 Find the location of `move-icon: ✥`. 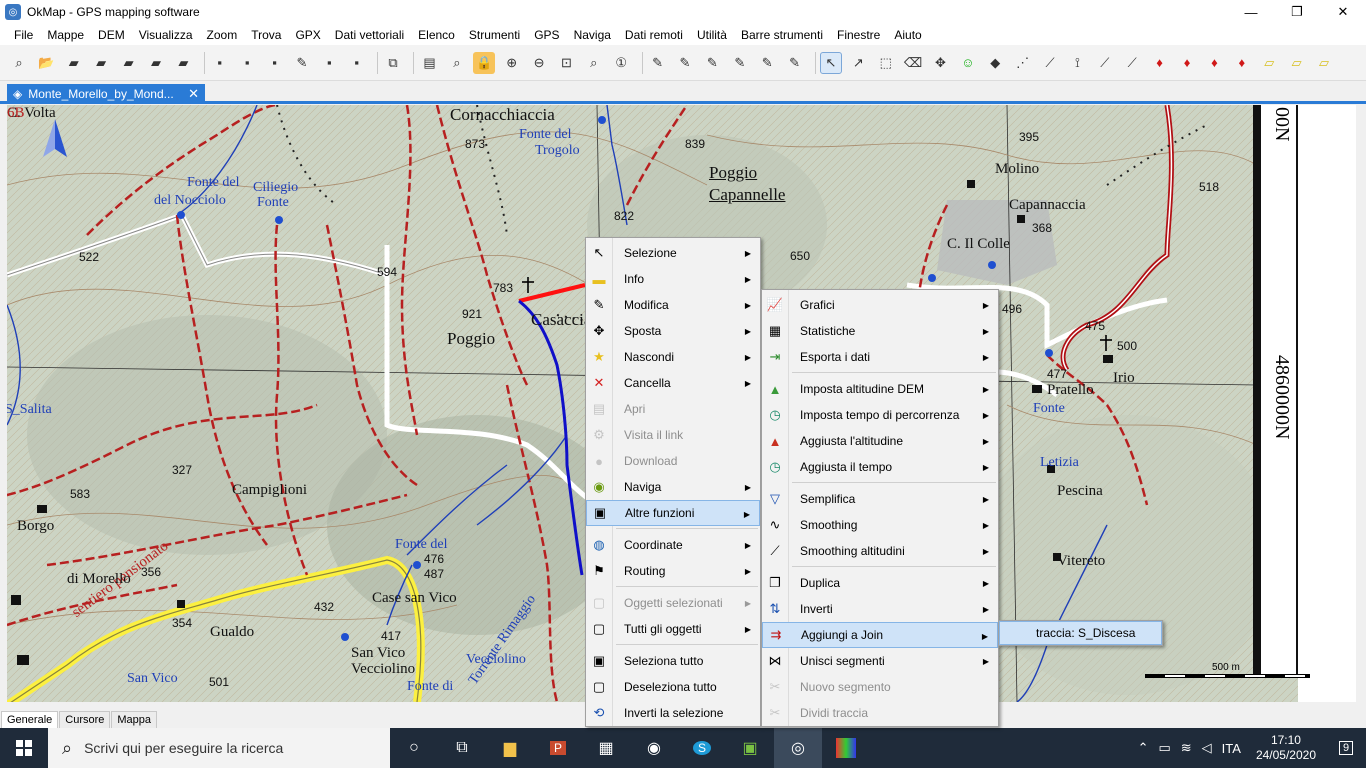

move-icon: ✥ is located at coordinates (941, 63).